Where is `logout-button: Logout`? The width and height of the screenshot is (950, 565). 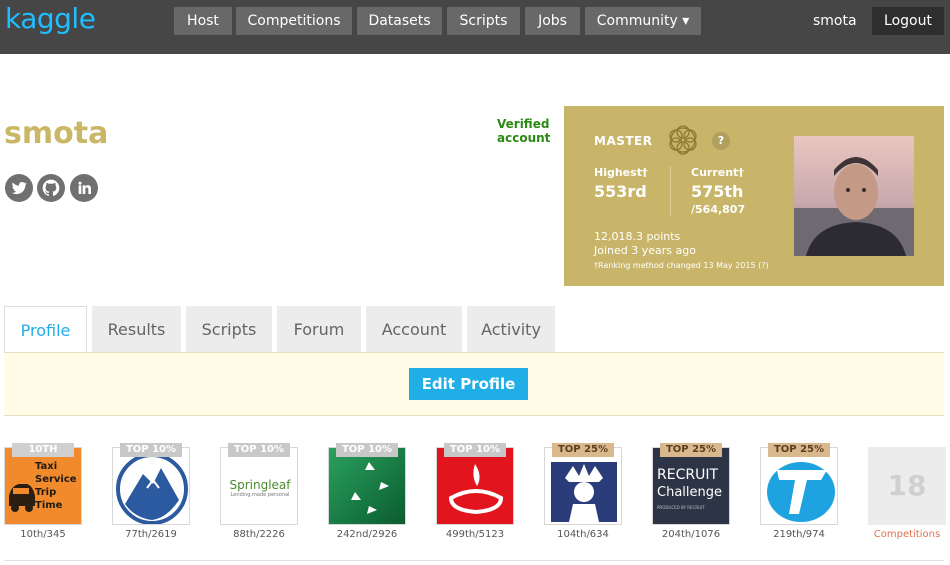
logout-button: Logout is located at coordinates (908, 21).